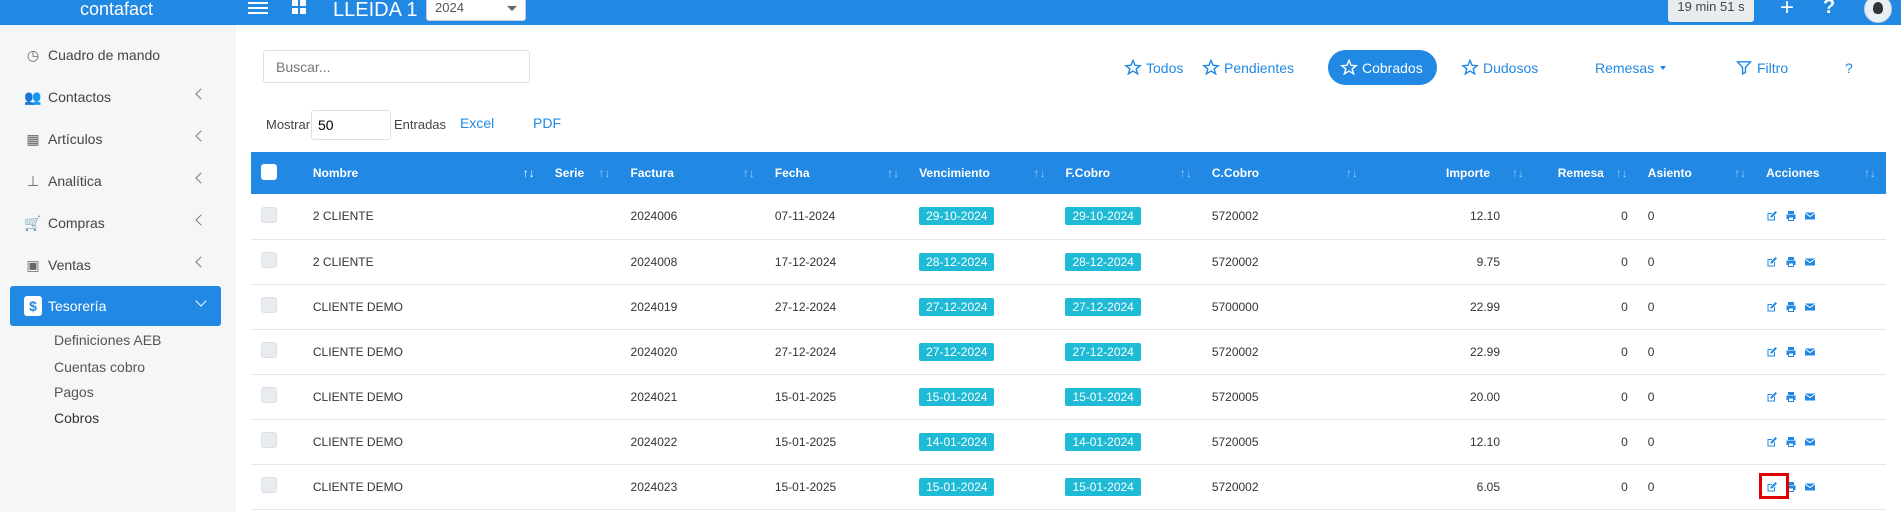 Image resolution: width=1901 pixels, height=512 pixels. What do you see at coordinates (300, 7) in the screenshot?
I see `apps-grid-icon` at bounding box center [300, 7].